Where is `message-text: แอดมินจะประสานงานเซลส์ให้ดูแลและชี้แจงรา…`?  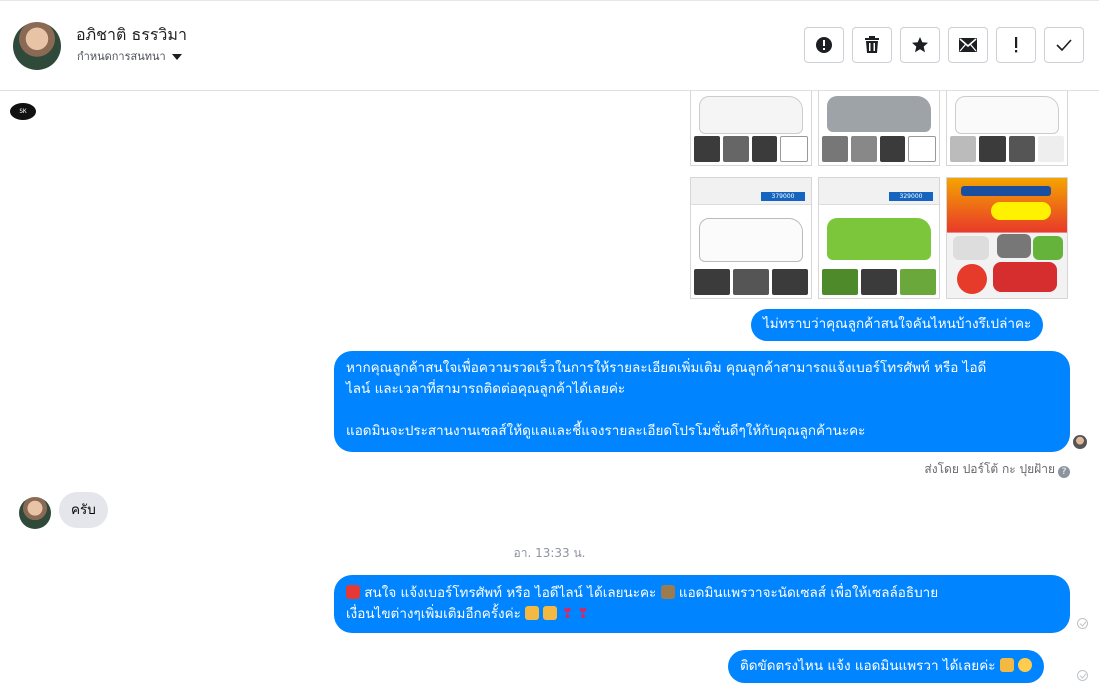 message-text: แอดมินจะประสานงานเซลส์ให้ดูแลและชี้แจงรา… is located at coordinates (606, 431).